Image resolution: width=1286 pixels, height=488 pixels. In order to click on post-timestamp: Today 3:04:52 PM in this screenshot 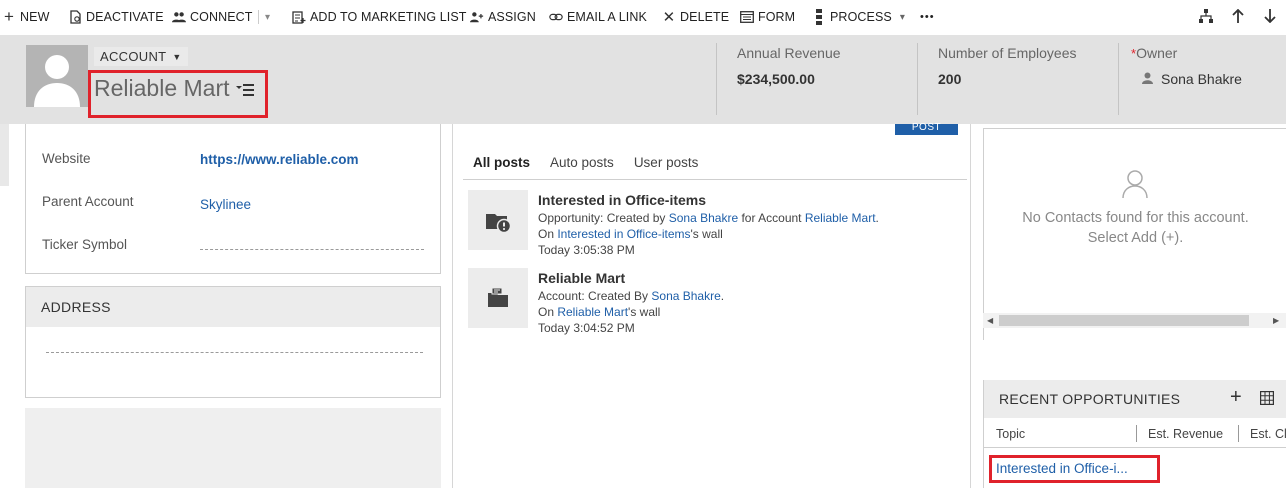, I will do `click(586, 328)`.